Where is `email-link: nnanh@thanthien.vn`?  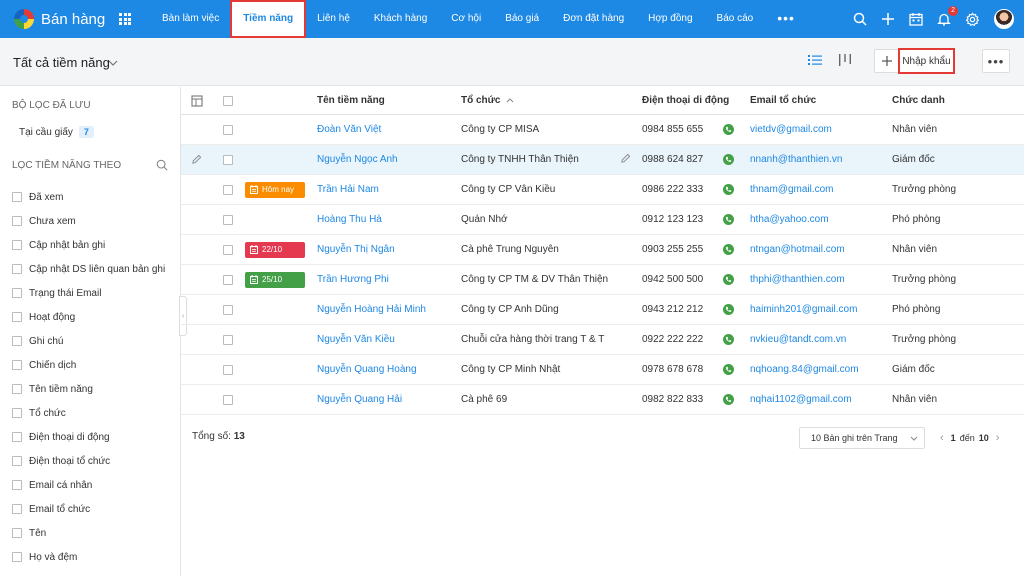 email-link: nnanh@thanthien.vn is located at coordinates (796, 159).